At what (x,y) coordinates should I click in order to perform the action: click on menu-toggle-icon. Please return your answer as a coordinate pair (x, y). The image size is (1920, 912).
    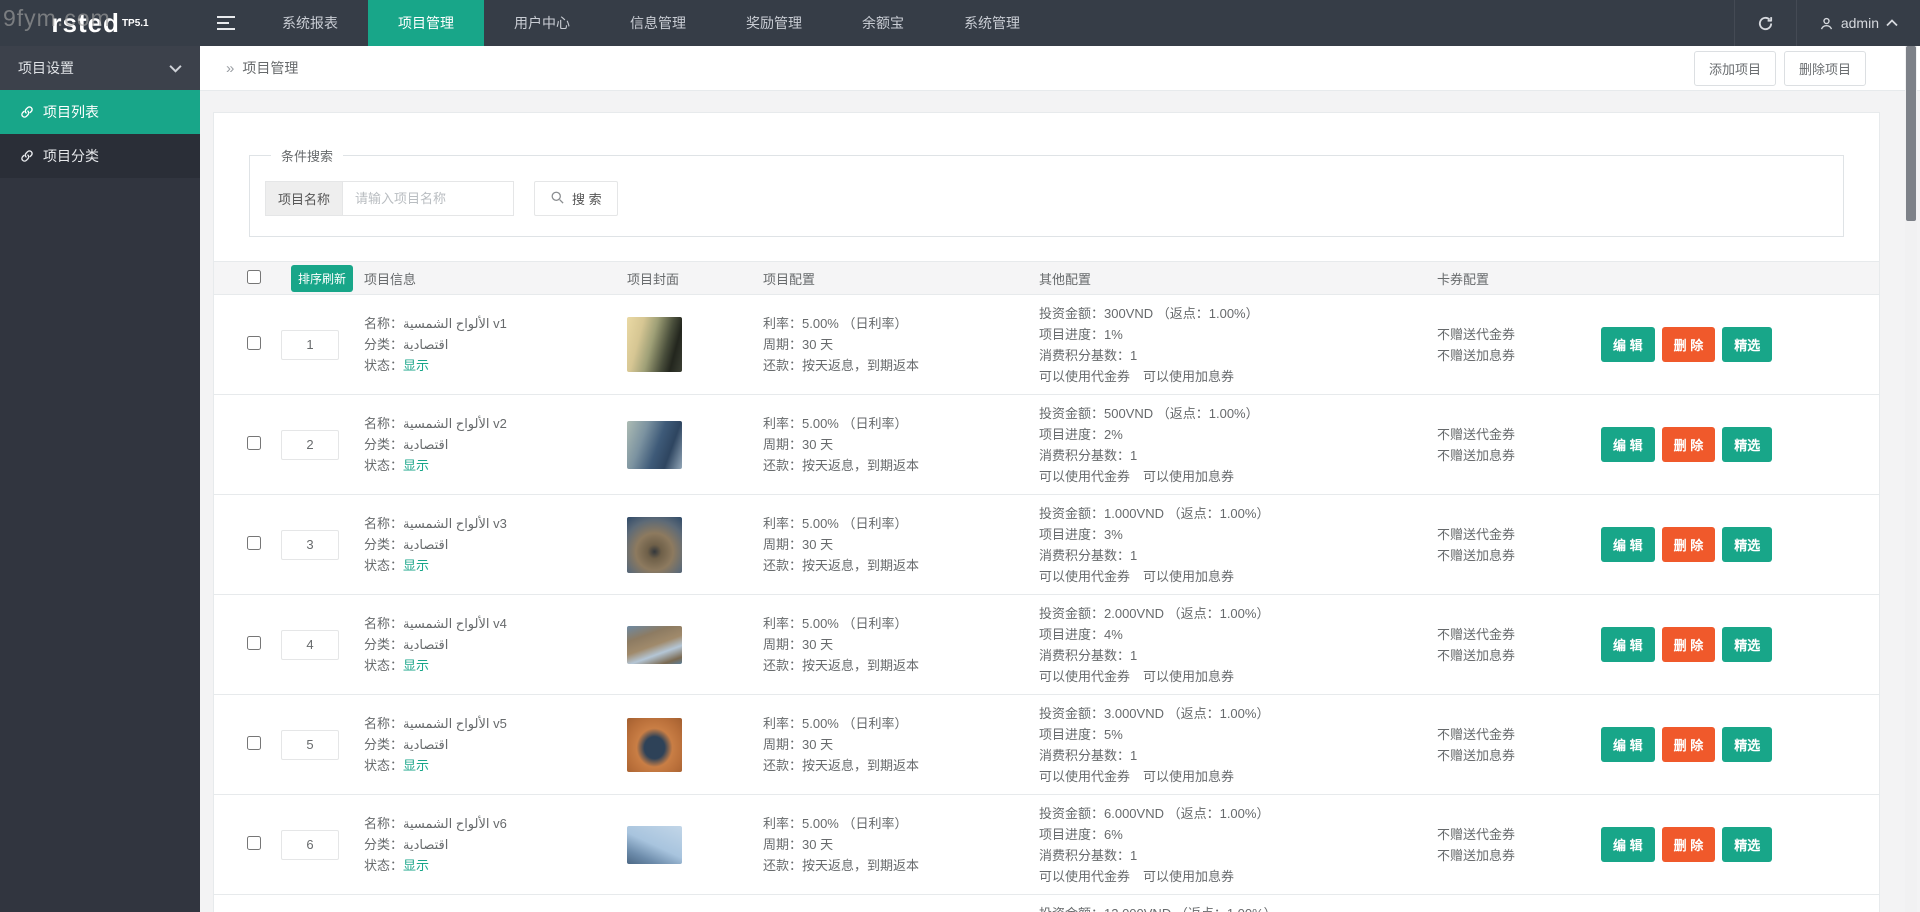
    Looking at the image, I should click on (226, 23).